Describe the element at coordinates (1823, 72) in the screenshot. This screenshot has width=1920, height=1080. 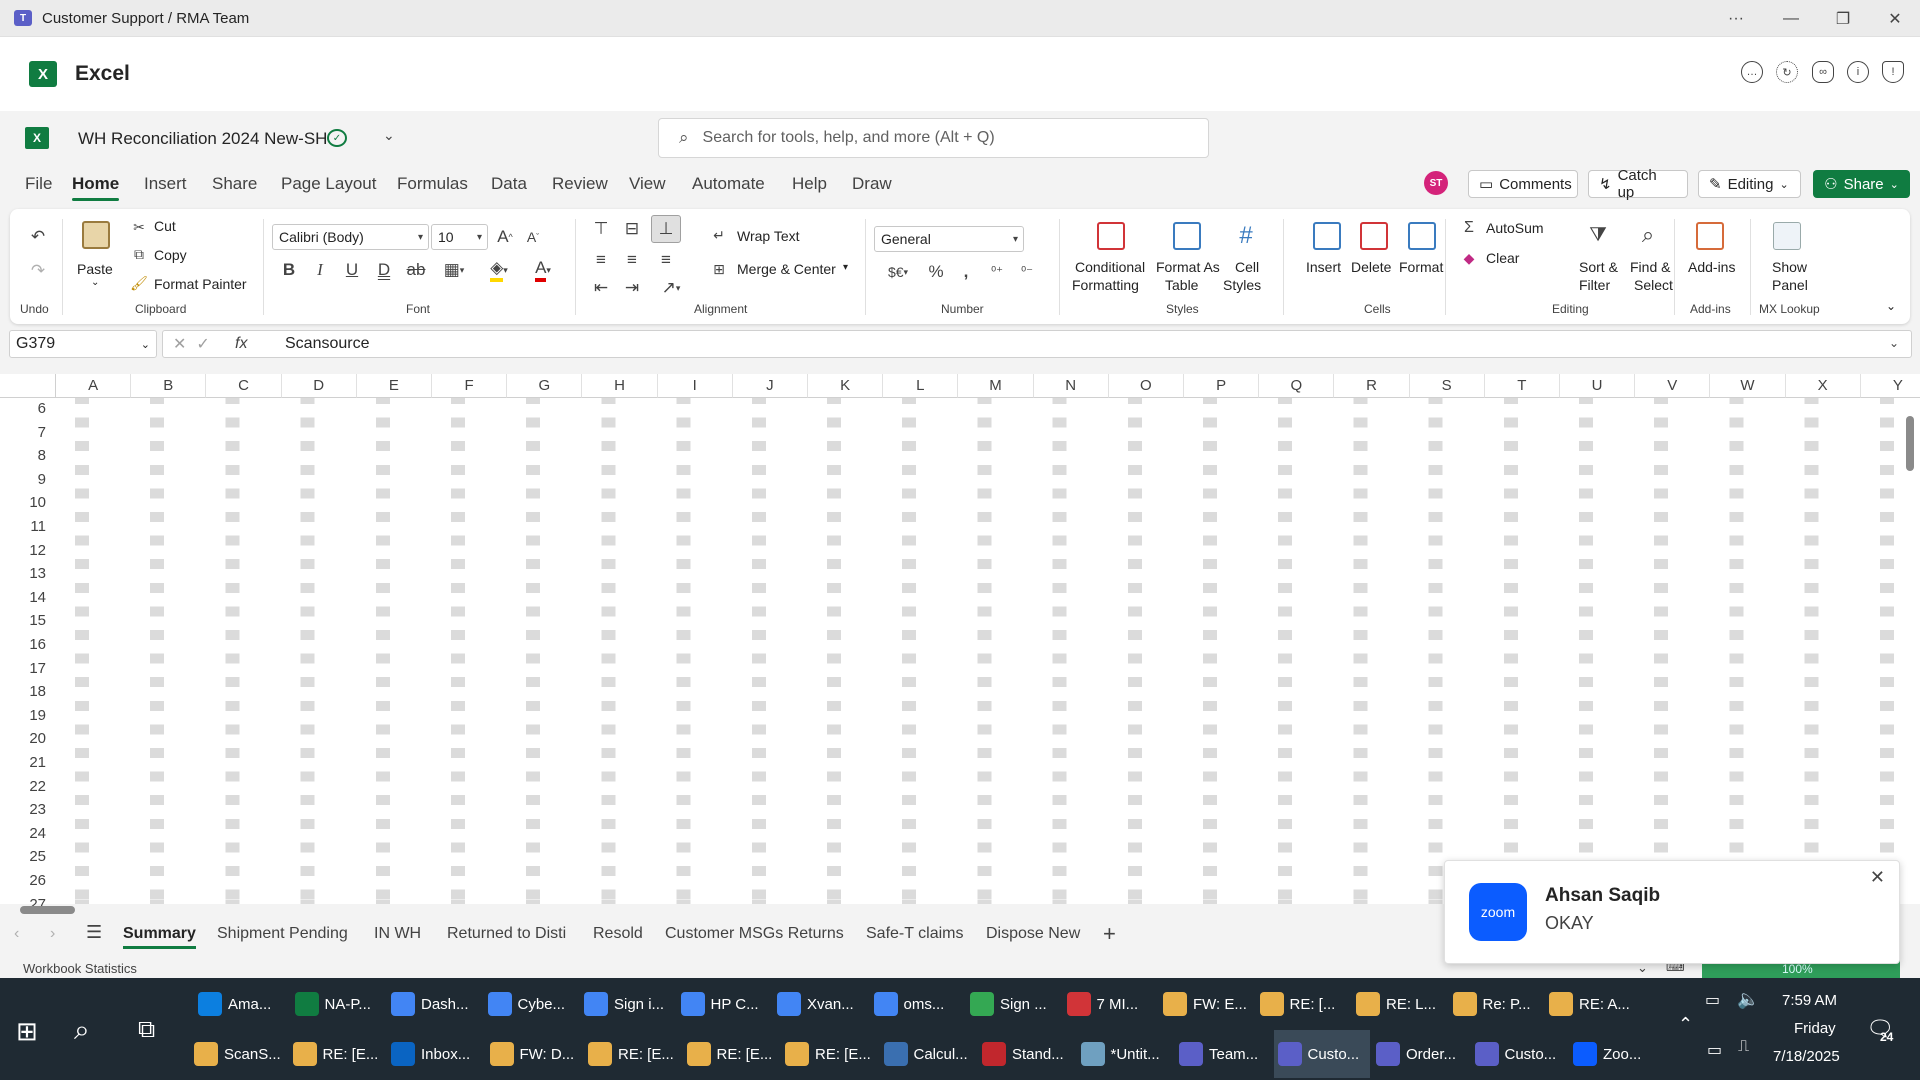
I see `link-icon: ∞` at that location.